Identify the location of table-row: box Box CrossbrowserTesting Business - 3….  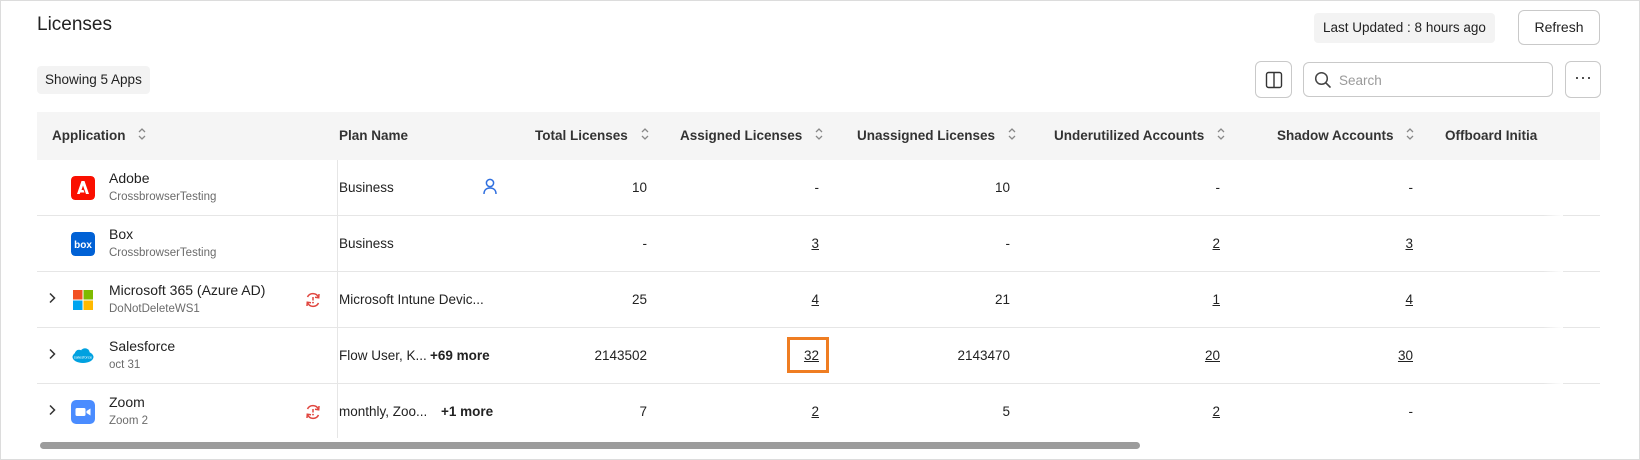
(818, 244).